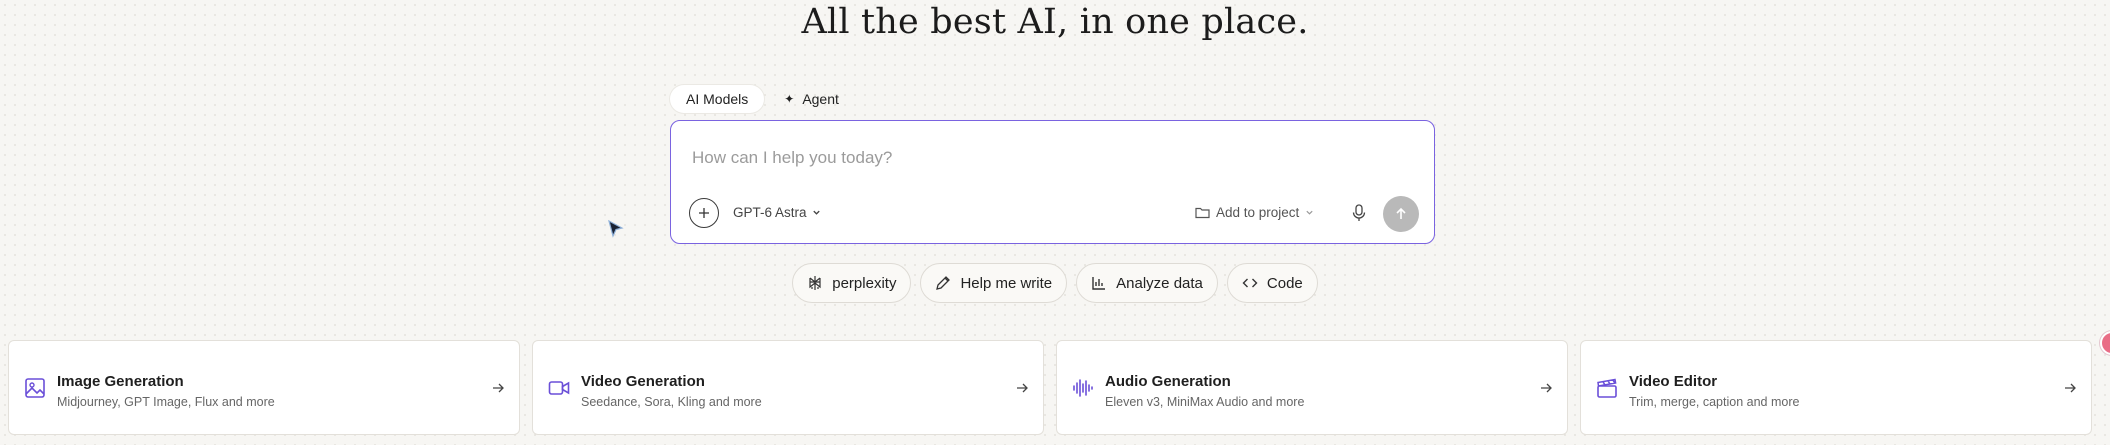  Describe the element at coordinates (1159, 283) in the screenshot. I see `chip-analyze-data-label: Analyze data` at that location.